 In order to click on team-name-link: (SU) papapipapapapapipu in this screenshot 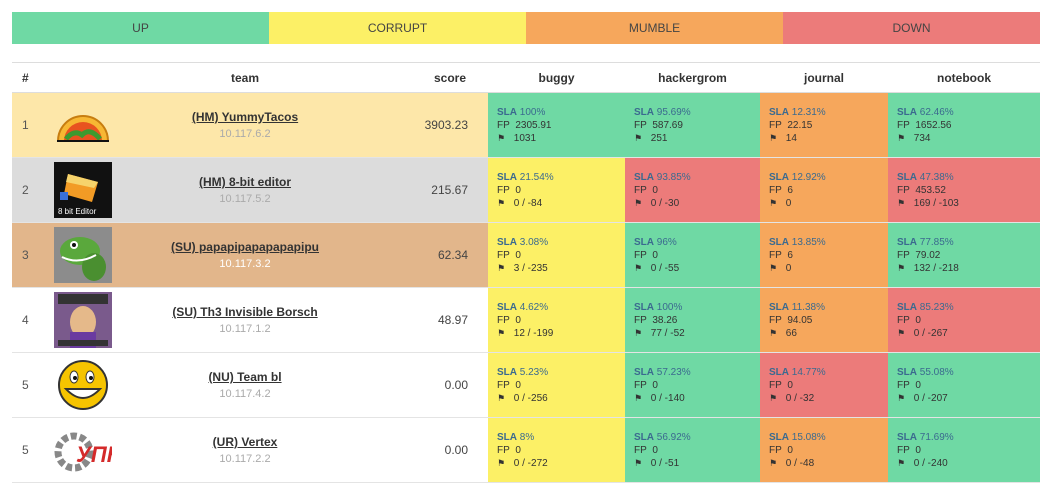, I will do `click(245, 247)`.